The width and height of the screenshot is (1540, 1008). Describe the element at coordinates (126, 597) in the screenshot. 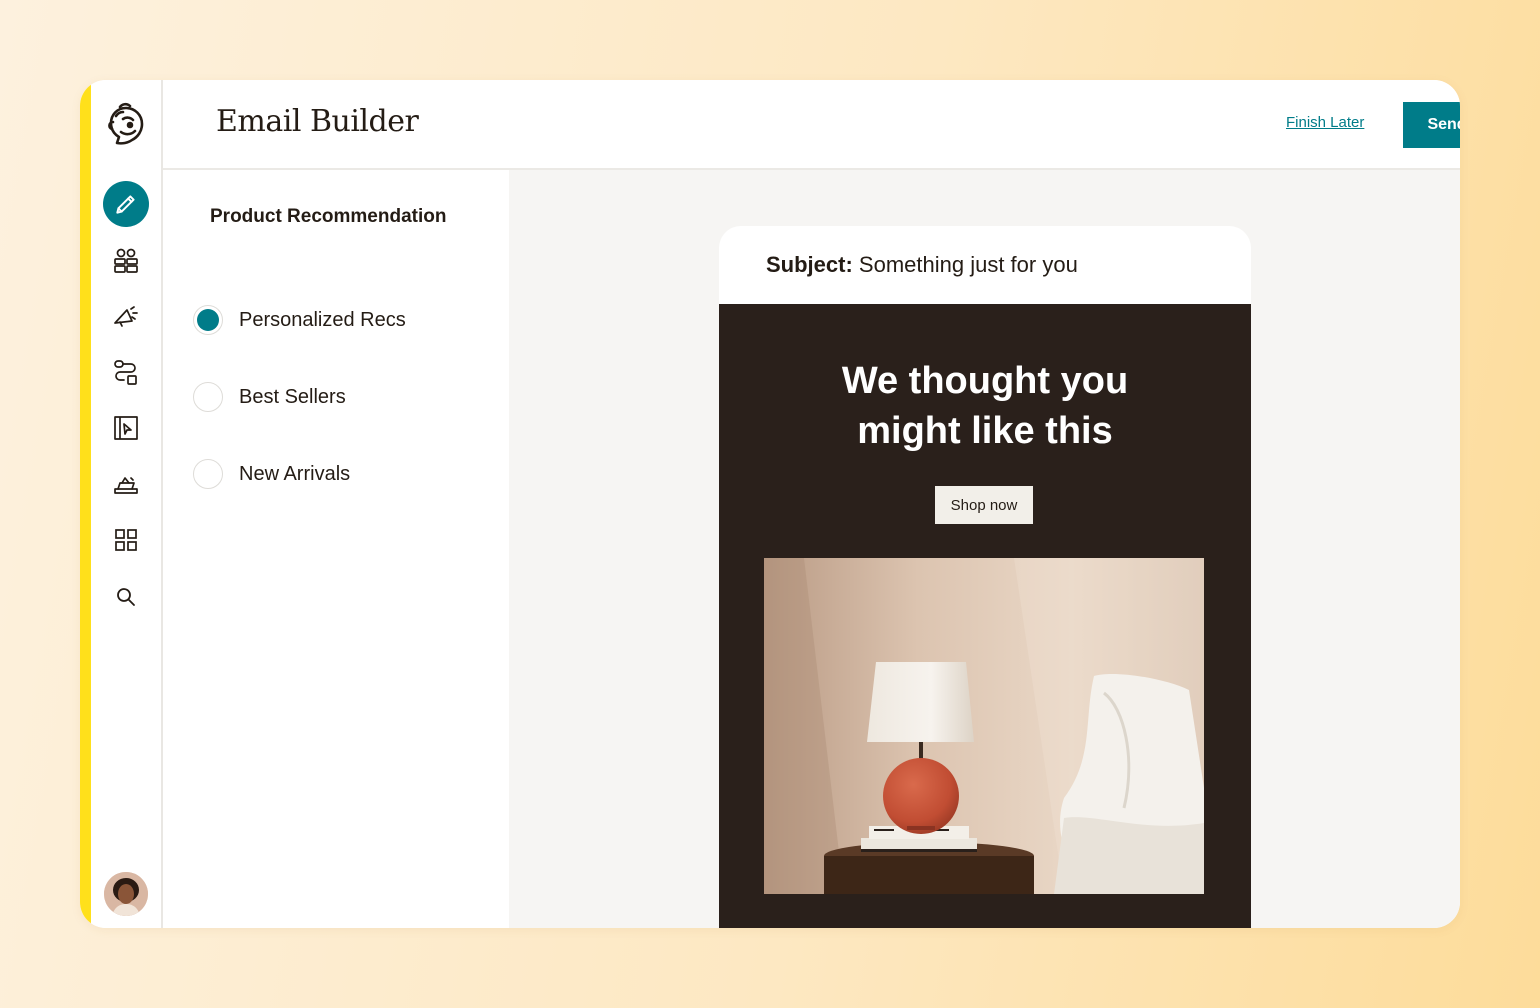

I see `search-icon` at that location.